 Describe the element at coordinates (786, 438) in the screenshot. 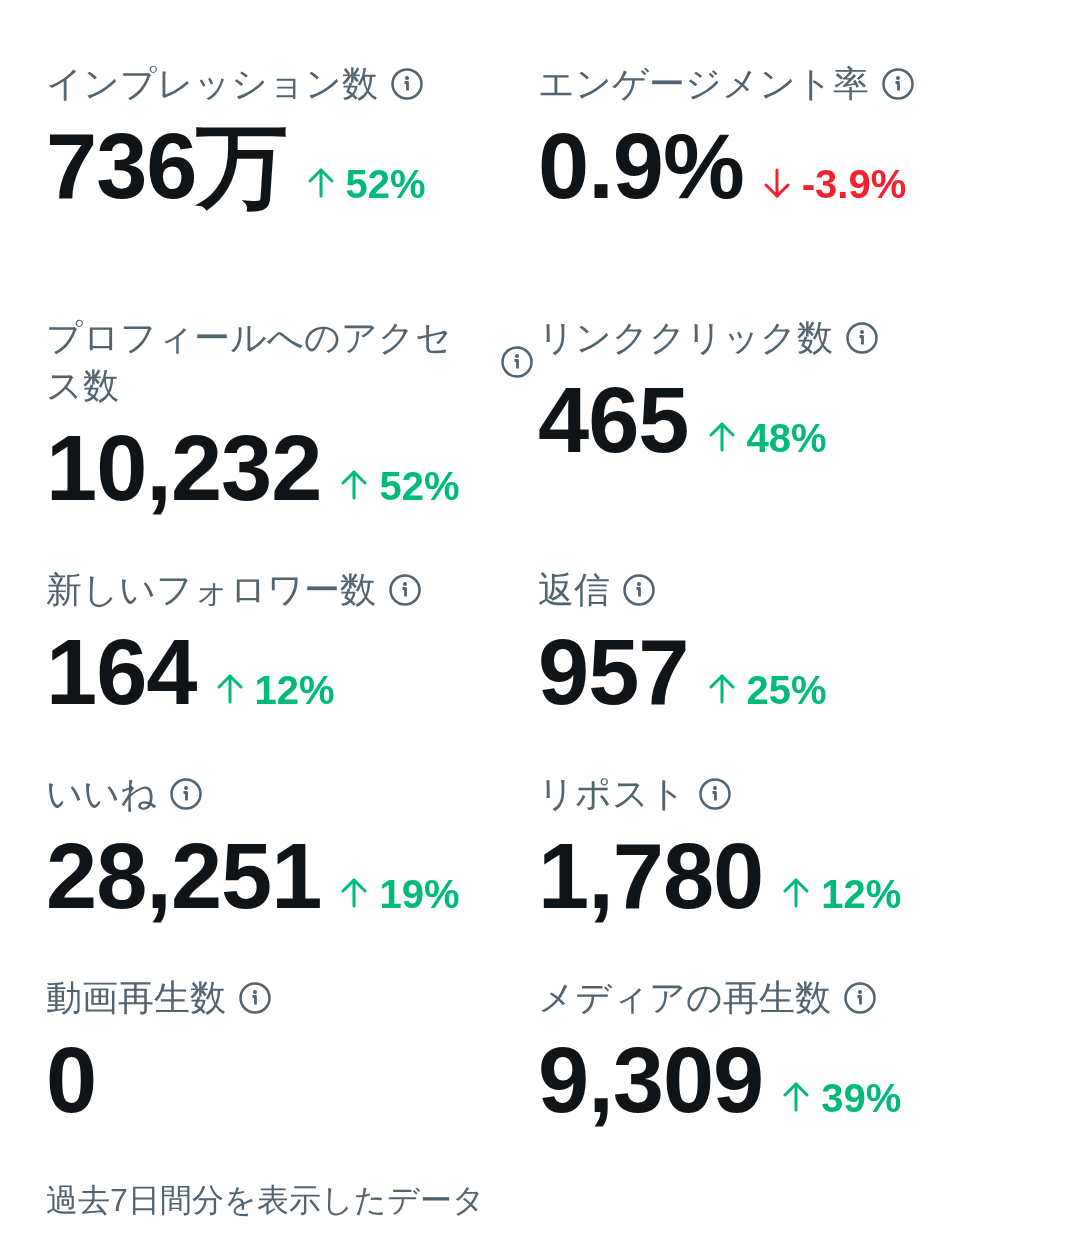

I see `change-percent: 48%` at that location.